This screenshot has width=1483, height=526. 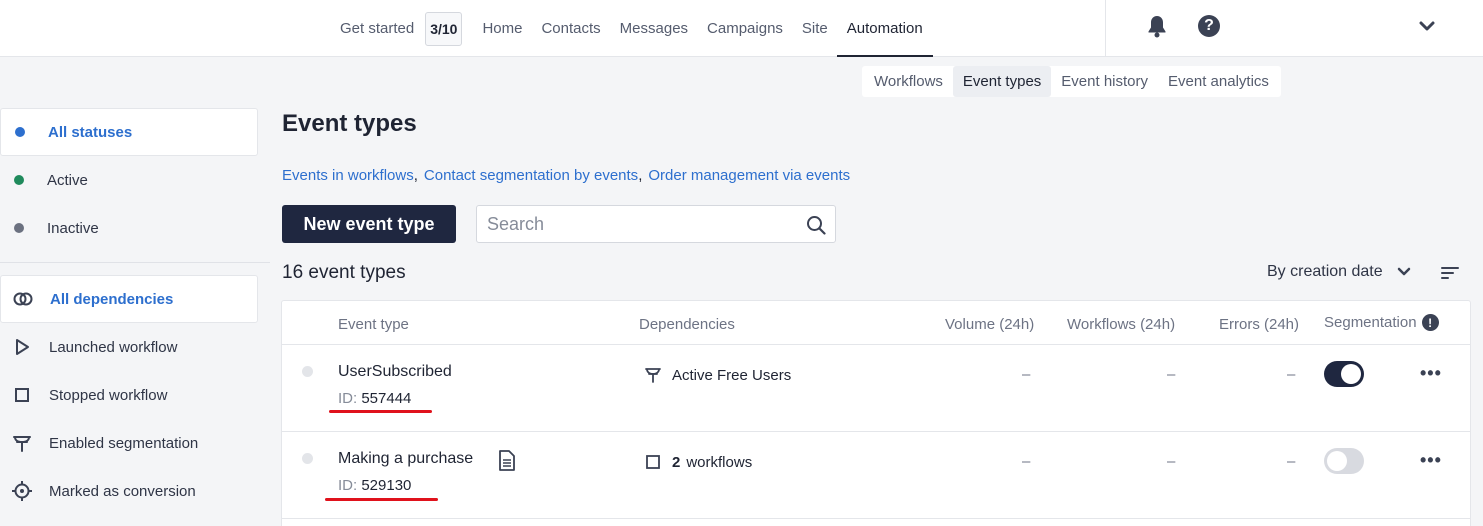 What do you see at coordinates (1002, 81) in the screenshot?
I see `tab-event-types: Event types` at bounding box center [1002, 81].